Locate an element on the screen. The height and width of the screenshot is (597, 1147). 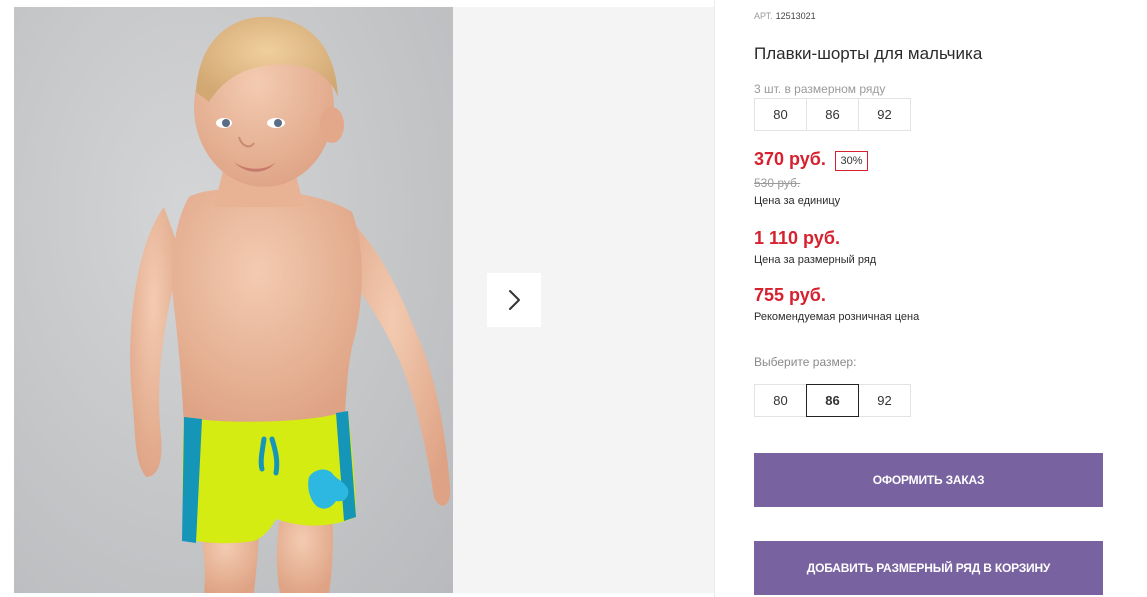
order-button: Оформить заказ is located at coordinates (928, 480).